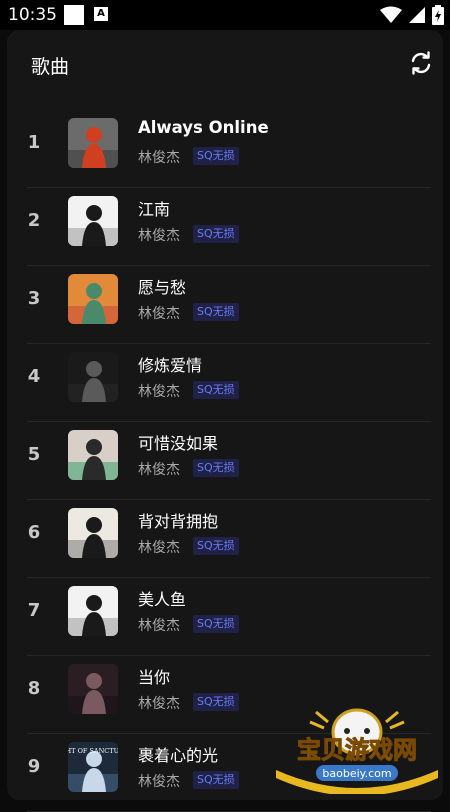  Describe the element at coordinates (162, 599) in the screenshot. I see `song-title: 美人鱼` at that location.